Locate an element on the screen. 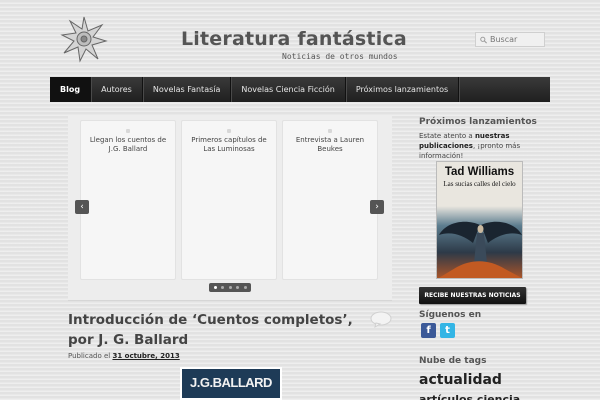 The height and width of the screenshot is (400, 600). nav-item-novelas-fantasia: Novelas Fantasía is located at coordinates (187, 89).